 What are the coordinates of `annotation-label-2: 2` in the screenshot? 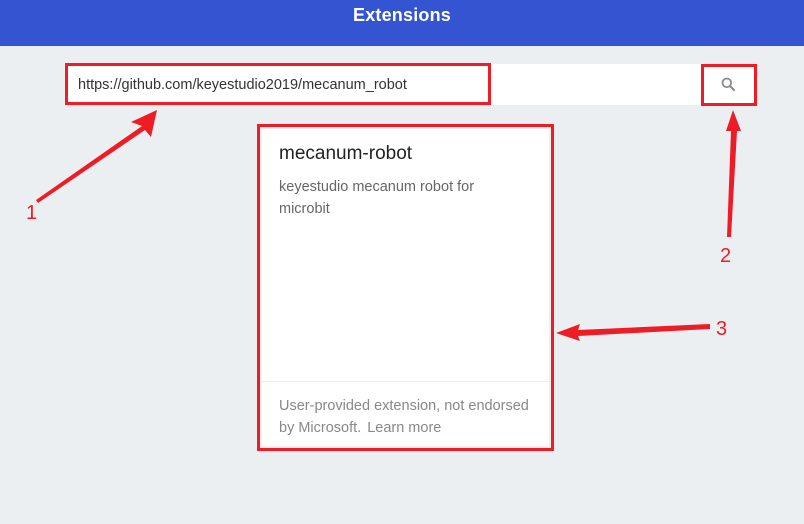 It's located at (726, 256).